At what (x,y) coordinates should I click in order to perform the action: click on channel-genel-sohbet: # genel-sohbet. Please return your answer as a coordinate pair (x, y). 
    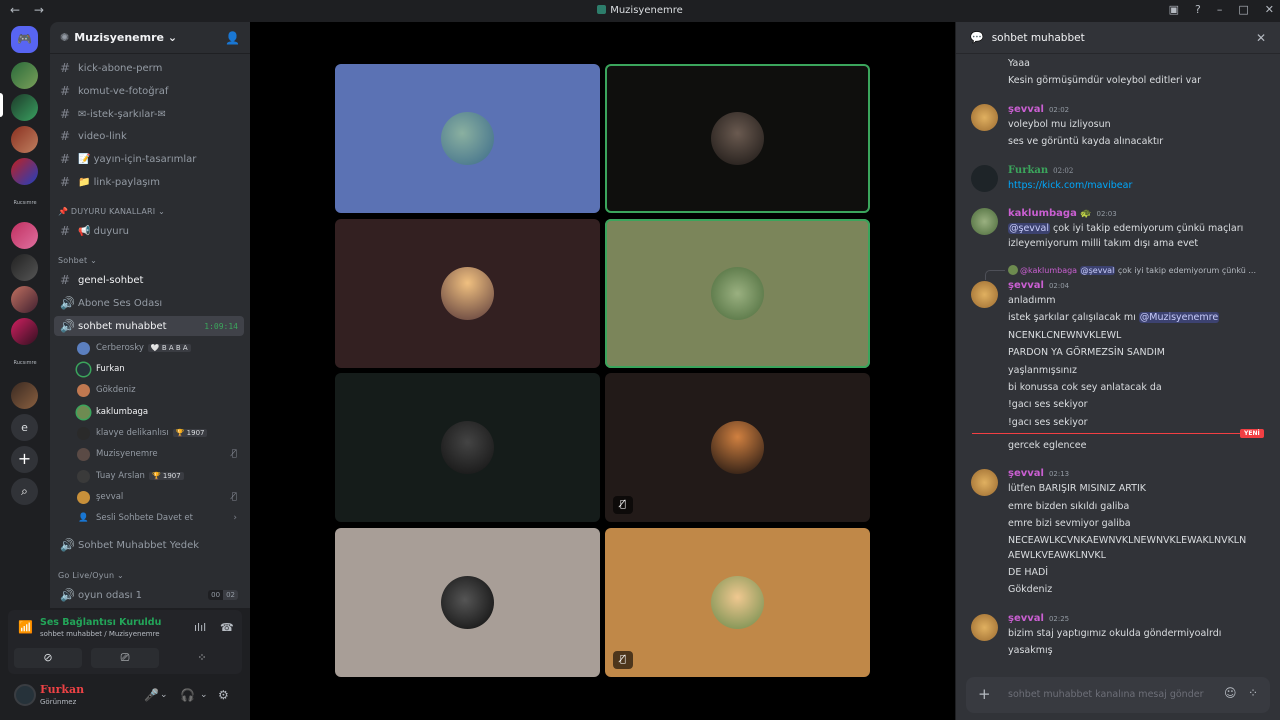
    Looking at the image, I should click on (149, 280).